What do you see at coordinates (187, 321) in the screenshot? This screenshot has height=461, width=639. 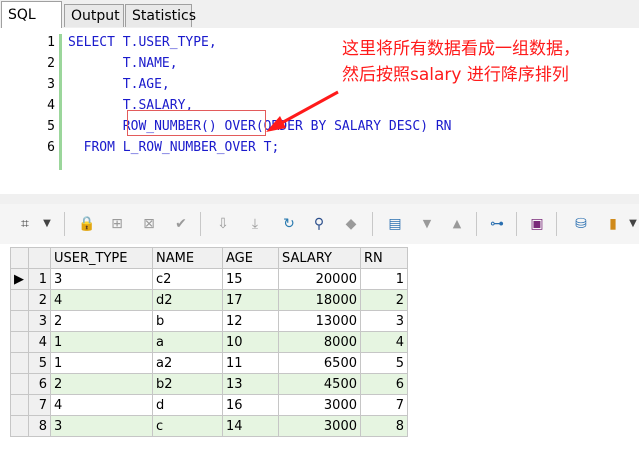 I see `cell-name: b` at bounding box center [187, 321].